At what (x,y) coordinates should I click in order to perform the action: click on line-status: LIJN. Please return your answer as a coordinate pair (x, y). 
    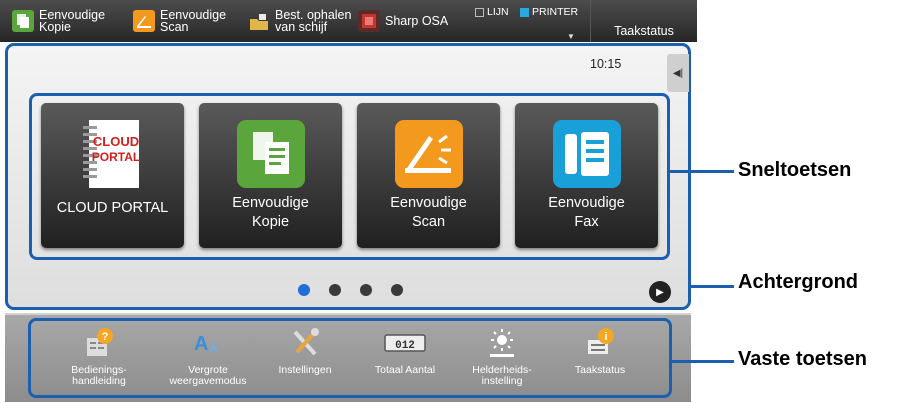
    Looking at the image, I should click on (492, 12).